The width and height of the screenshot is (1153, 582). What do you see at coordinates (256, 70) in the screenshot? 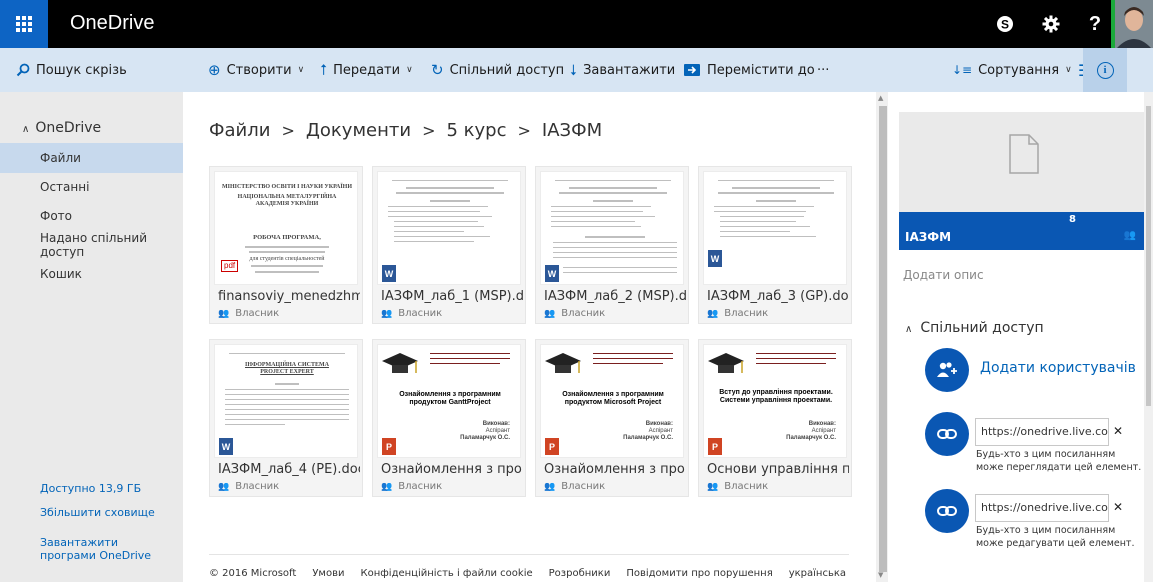
I see `create-button: ⊕ Створити ∨` at bounding box center [256, 70].